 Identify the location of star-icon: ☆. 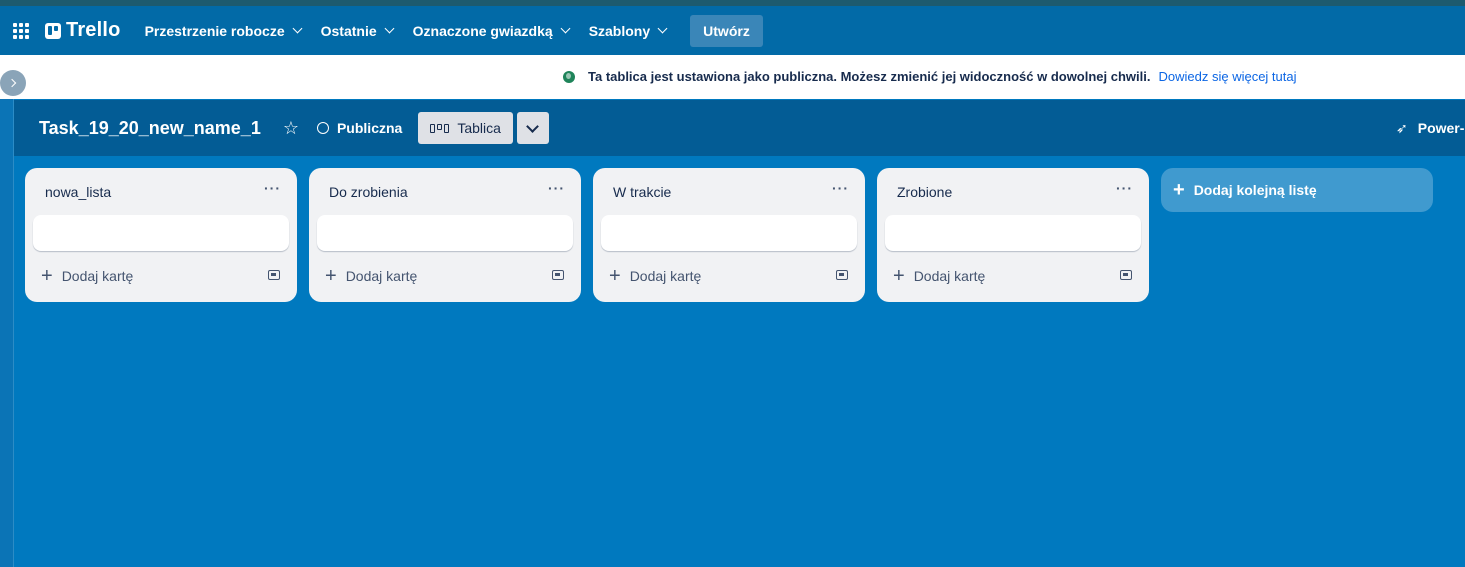
(291, 128).